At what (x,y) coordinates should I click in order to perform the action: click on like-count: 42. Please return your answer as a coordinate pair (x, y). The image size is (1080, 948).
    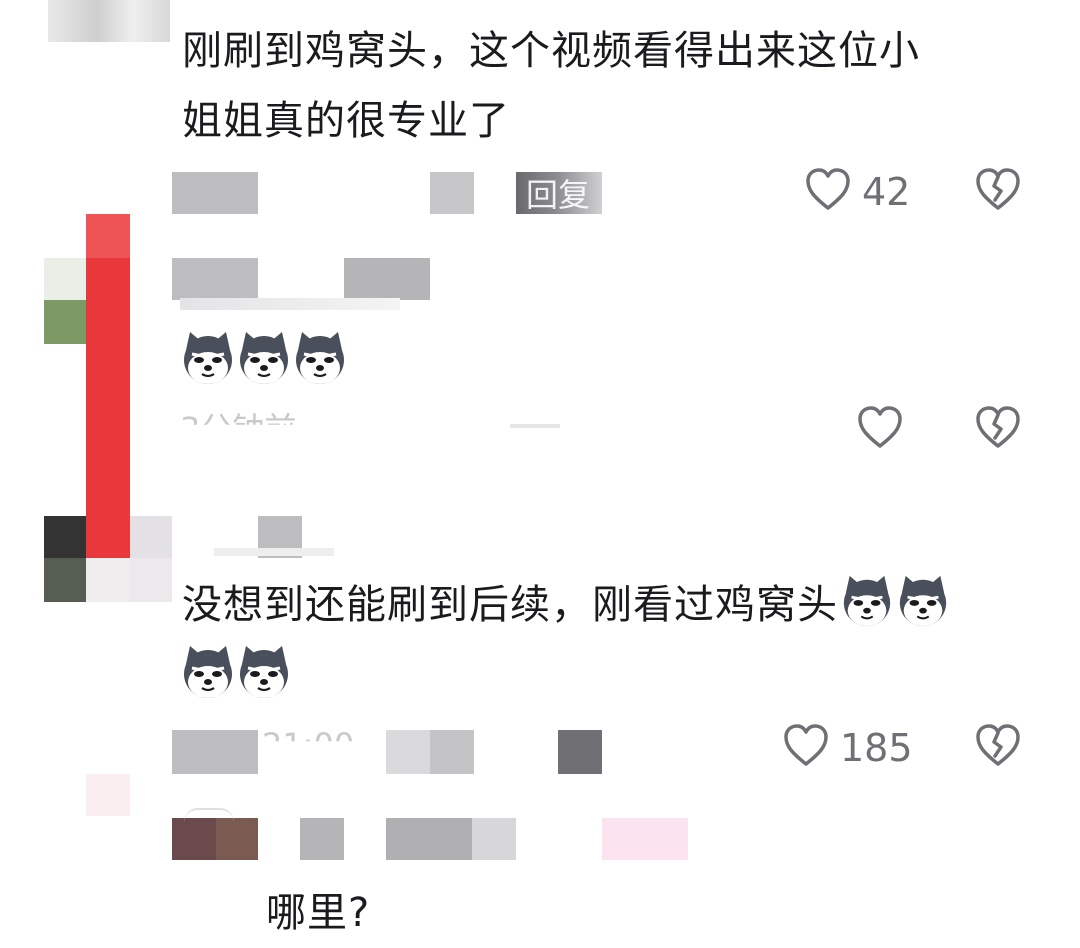
    Looking at the image, I should click on (886, 192).